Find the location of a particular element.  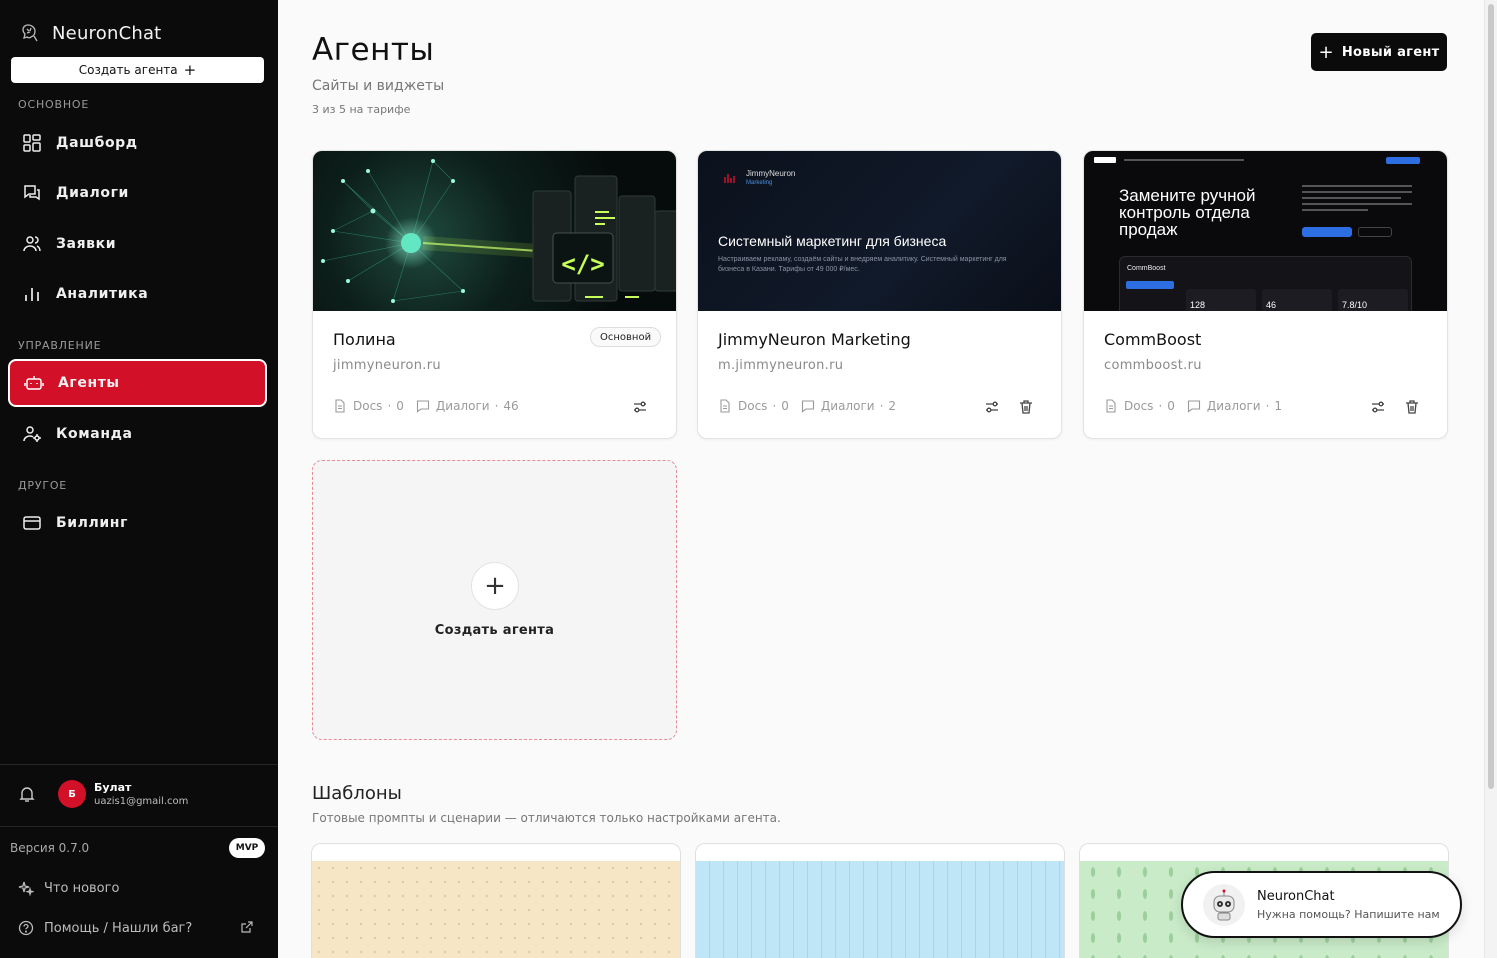

thumb-dashboard-panel: CommBoost 128 46 7.8/10 is located at coordinates (1265, 283).